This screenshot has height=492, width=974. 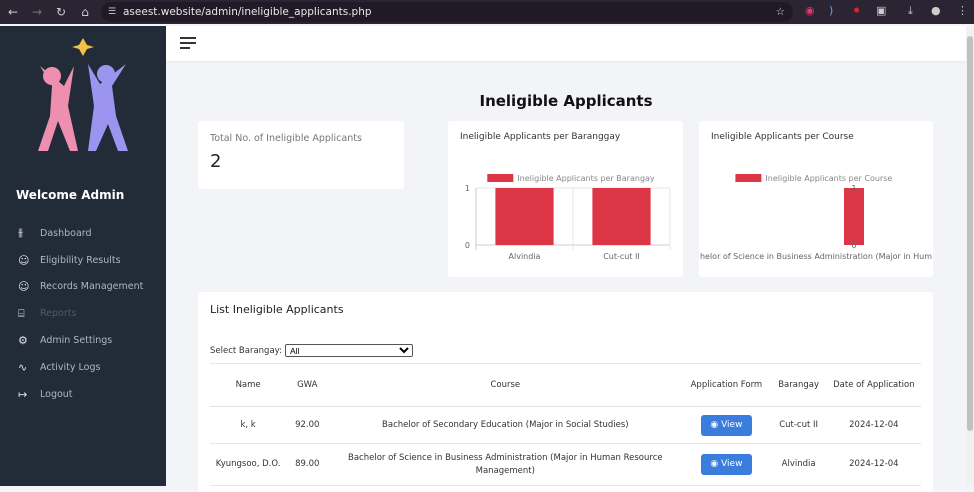 What do you see at coordinates (621, 256) in the screenshot?
I see `x-tick-label: Cut-cut II` at bounding box center [621, 256].